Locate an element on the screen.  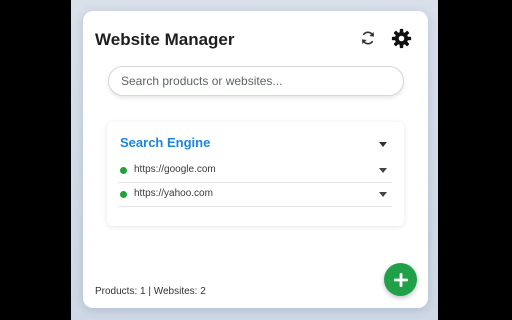
settings-button is located at coordinates (401, 38).